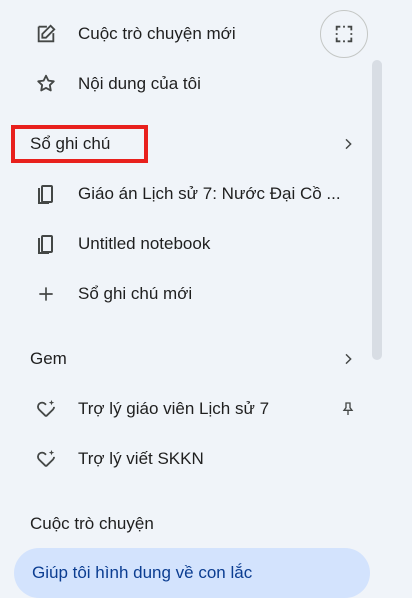 The width and height of the screenshot is (412, 598). Describe the element at coordinates (141, 458) in the screenshot. I see `gem-item-label: Trợ lý viết SKKN` at that location.